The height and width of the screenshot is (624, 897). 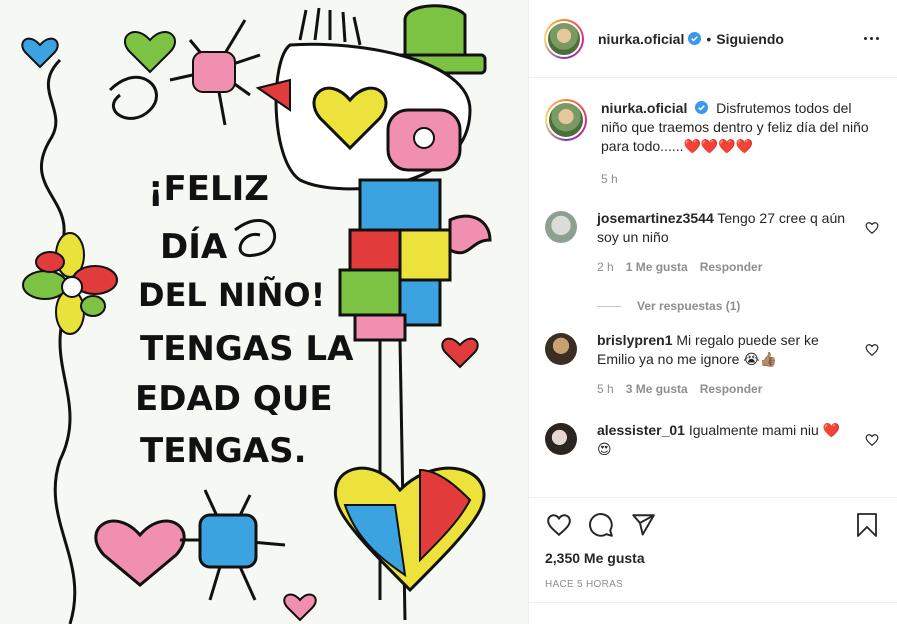 I want to click on comment-time: 5 h, so click(x=605, y=389).